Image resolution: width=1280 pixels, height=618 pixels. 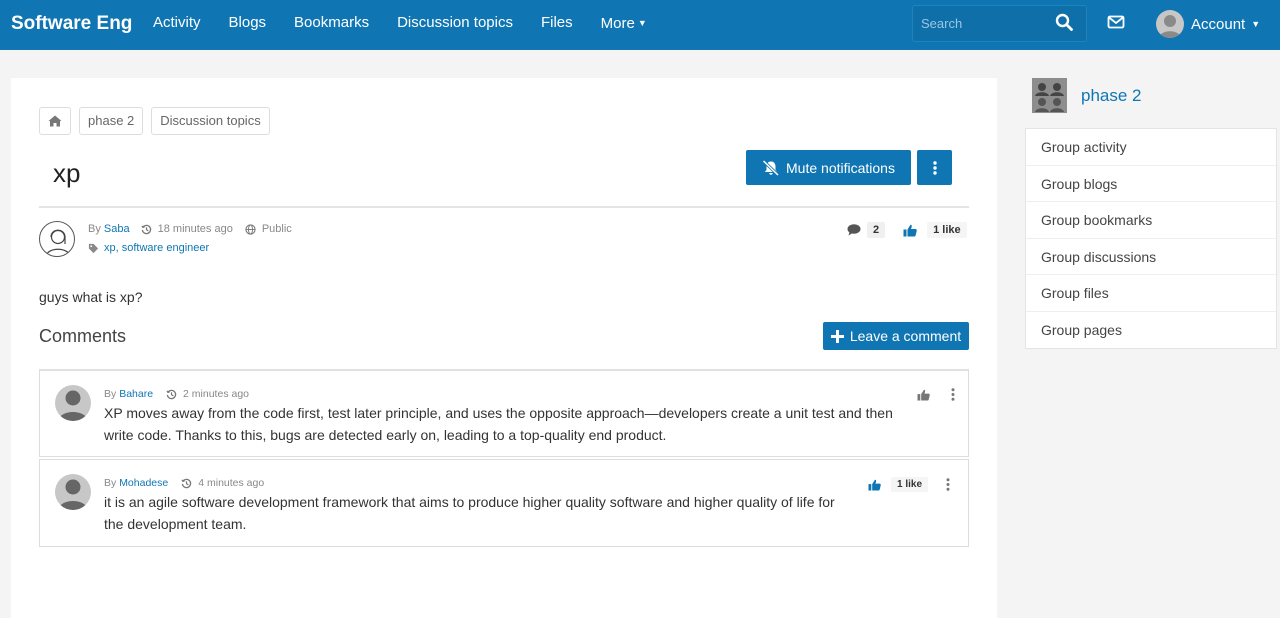 I want to click on comment-meta: By Mohadese 4 minutes ago, so click(x=184, y=483).